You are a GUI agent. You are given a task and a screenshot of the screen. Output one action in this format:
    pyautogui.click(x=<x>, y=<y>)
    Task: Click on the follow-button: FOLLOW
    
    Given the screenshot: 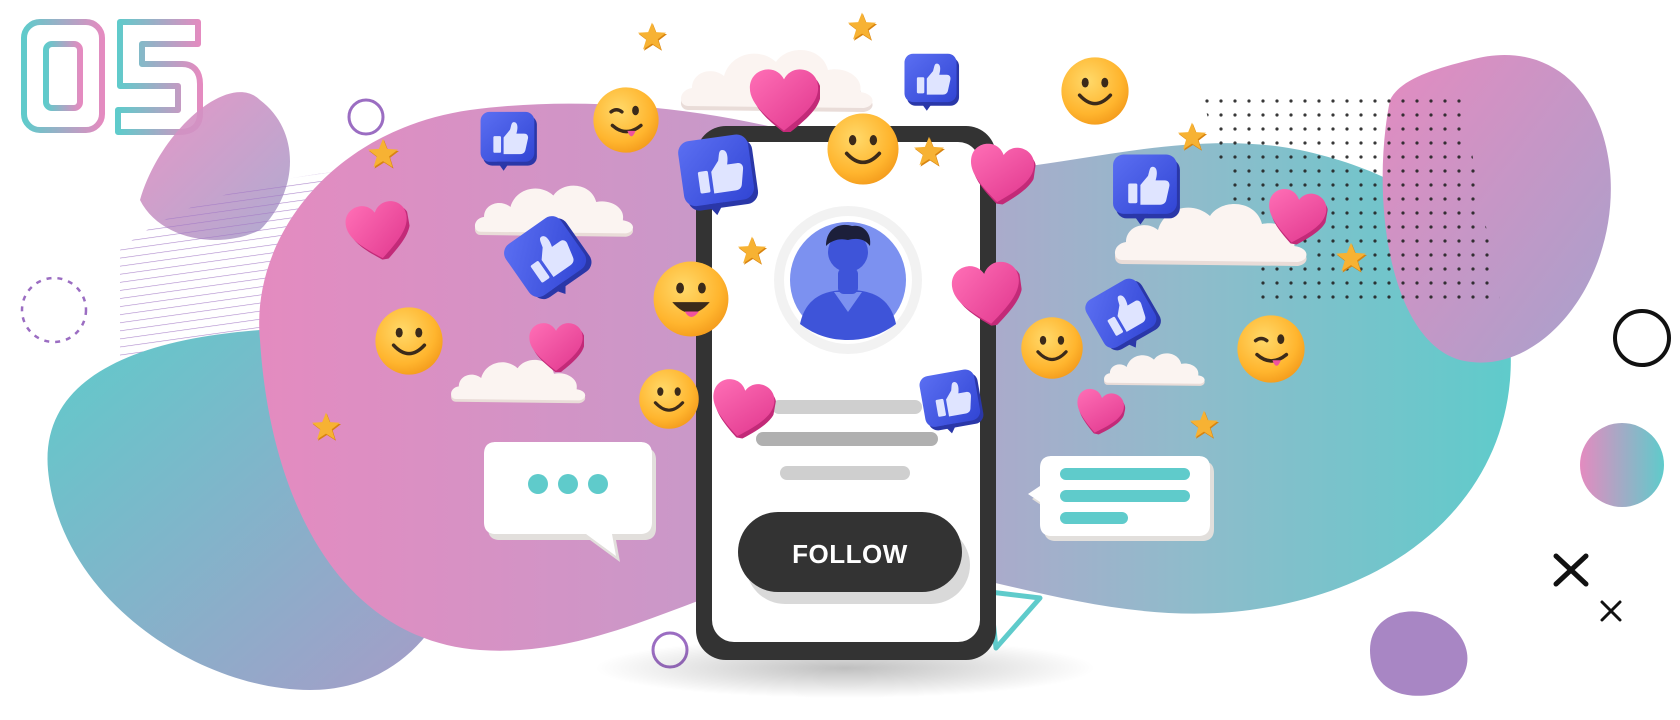 What is the action you would take?
    pyautogui.click(x=854, y=558)
    